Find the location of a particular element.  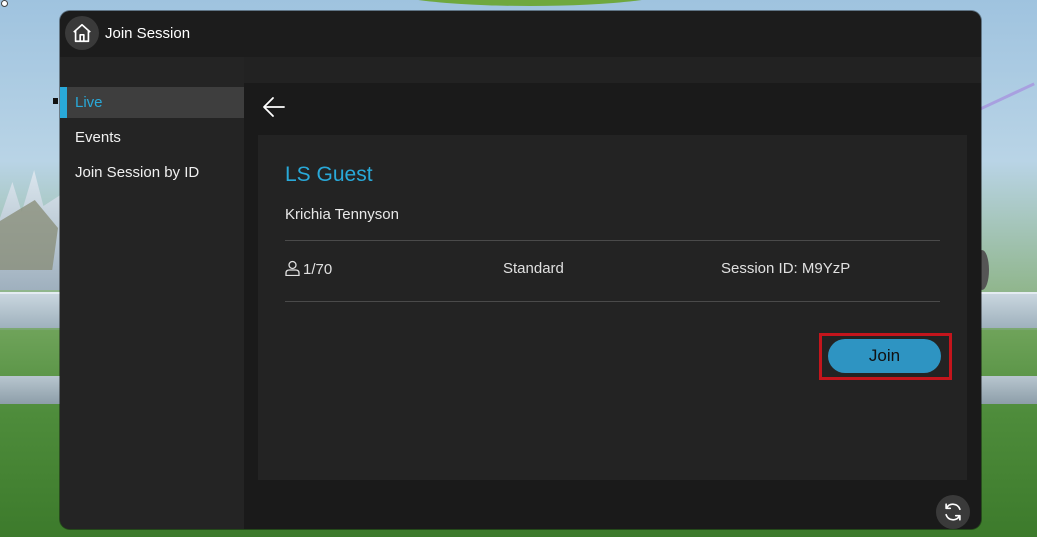

window-title: Join Session is located at coordinates (148, 33).